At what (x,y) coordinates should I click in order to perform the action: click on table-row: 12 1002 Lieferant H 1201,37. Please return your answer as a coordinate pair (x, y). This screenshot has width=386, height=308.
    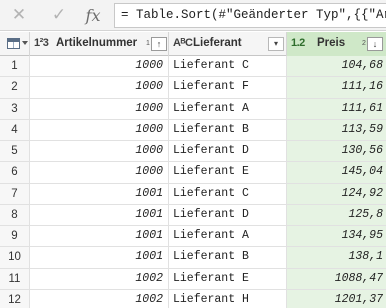
    Looking at the image, I should click on (193, 298).